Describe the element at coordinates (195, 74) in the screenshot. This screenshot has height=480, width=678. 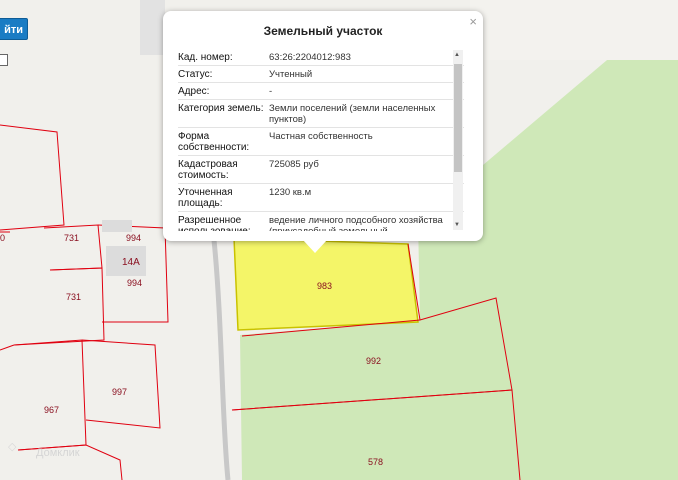
I see `detail-label: Статус:` at that location.